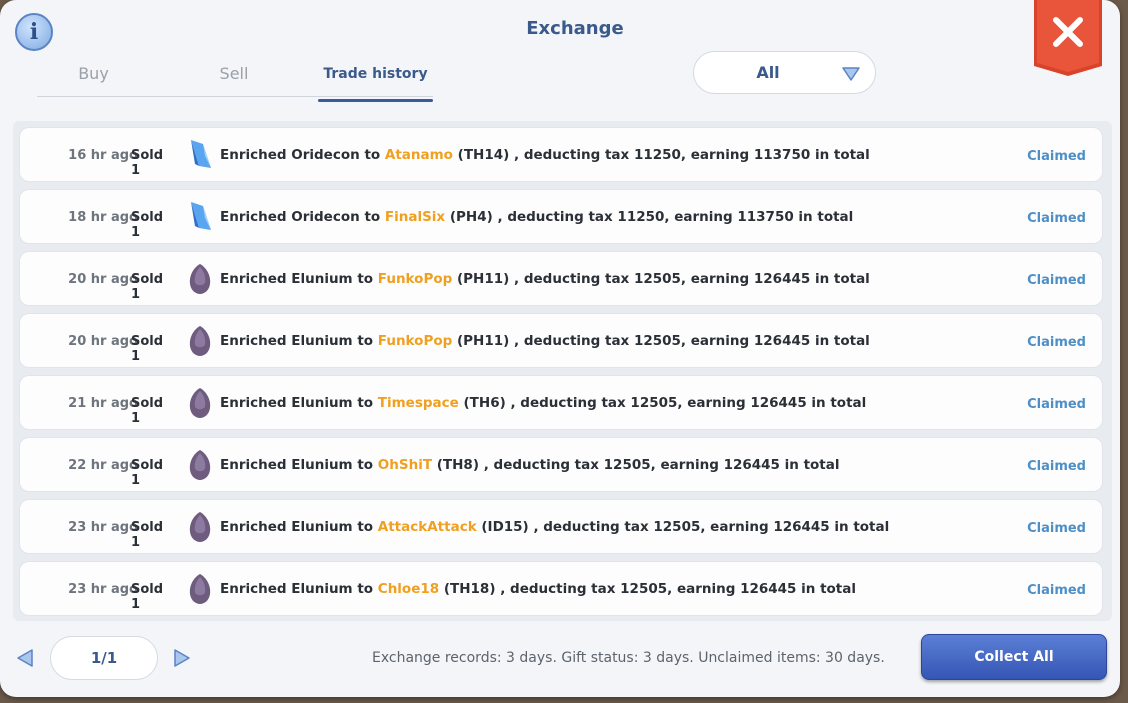 This screenshot has width=1128, height=703. What do you see at coordinates (104, 658) in the screenshot?
I see `page-indicator: 1/1` at bounding box center [104, 658].